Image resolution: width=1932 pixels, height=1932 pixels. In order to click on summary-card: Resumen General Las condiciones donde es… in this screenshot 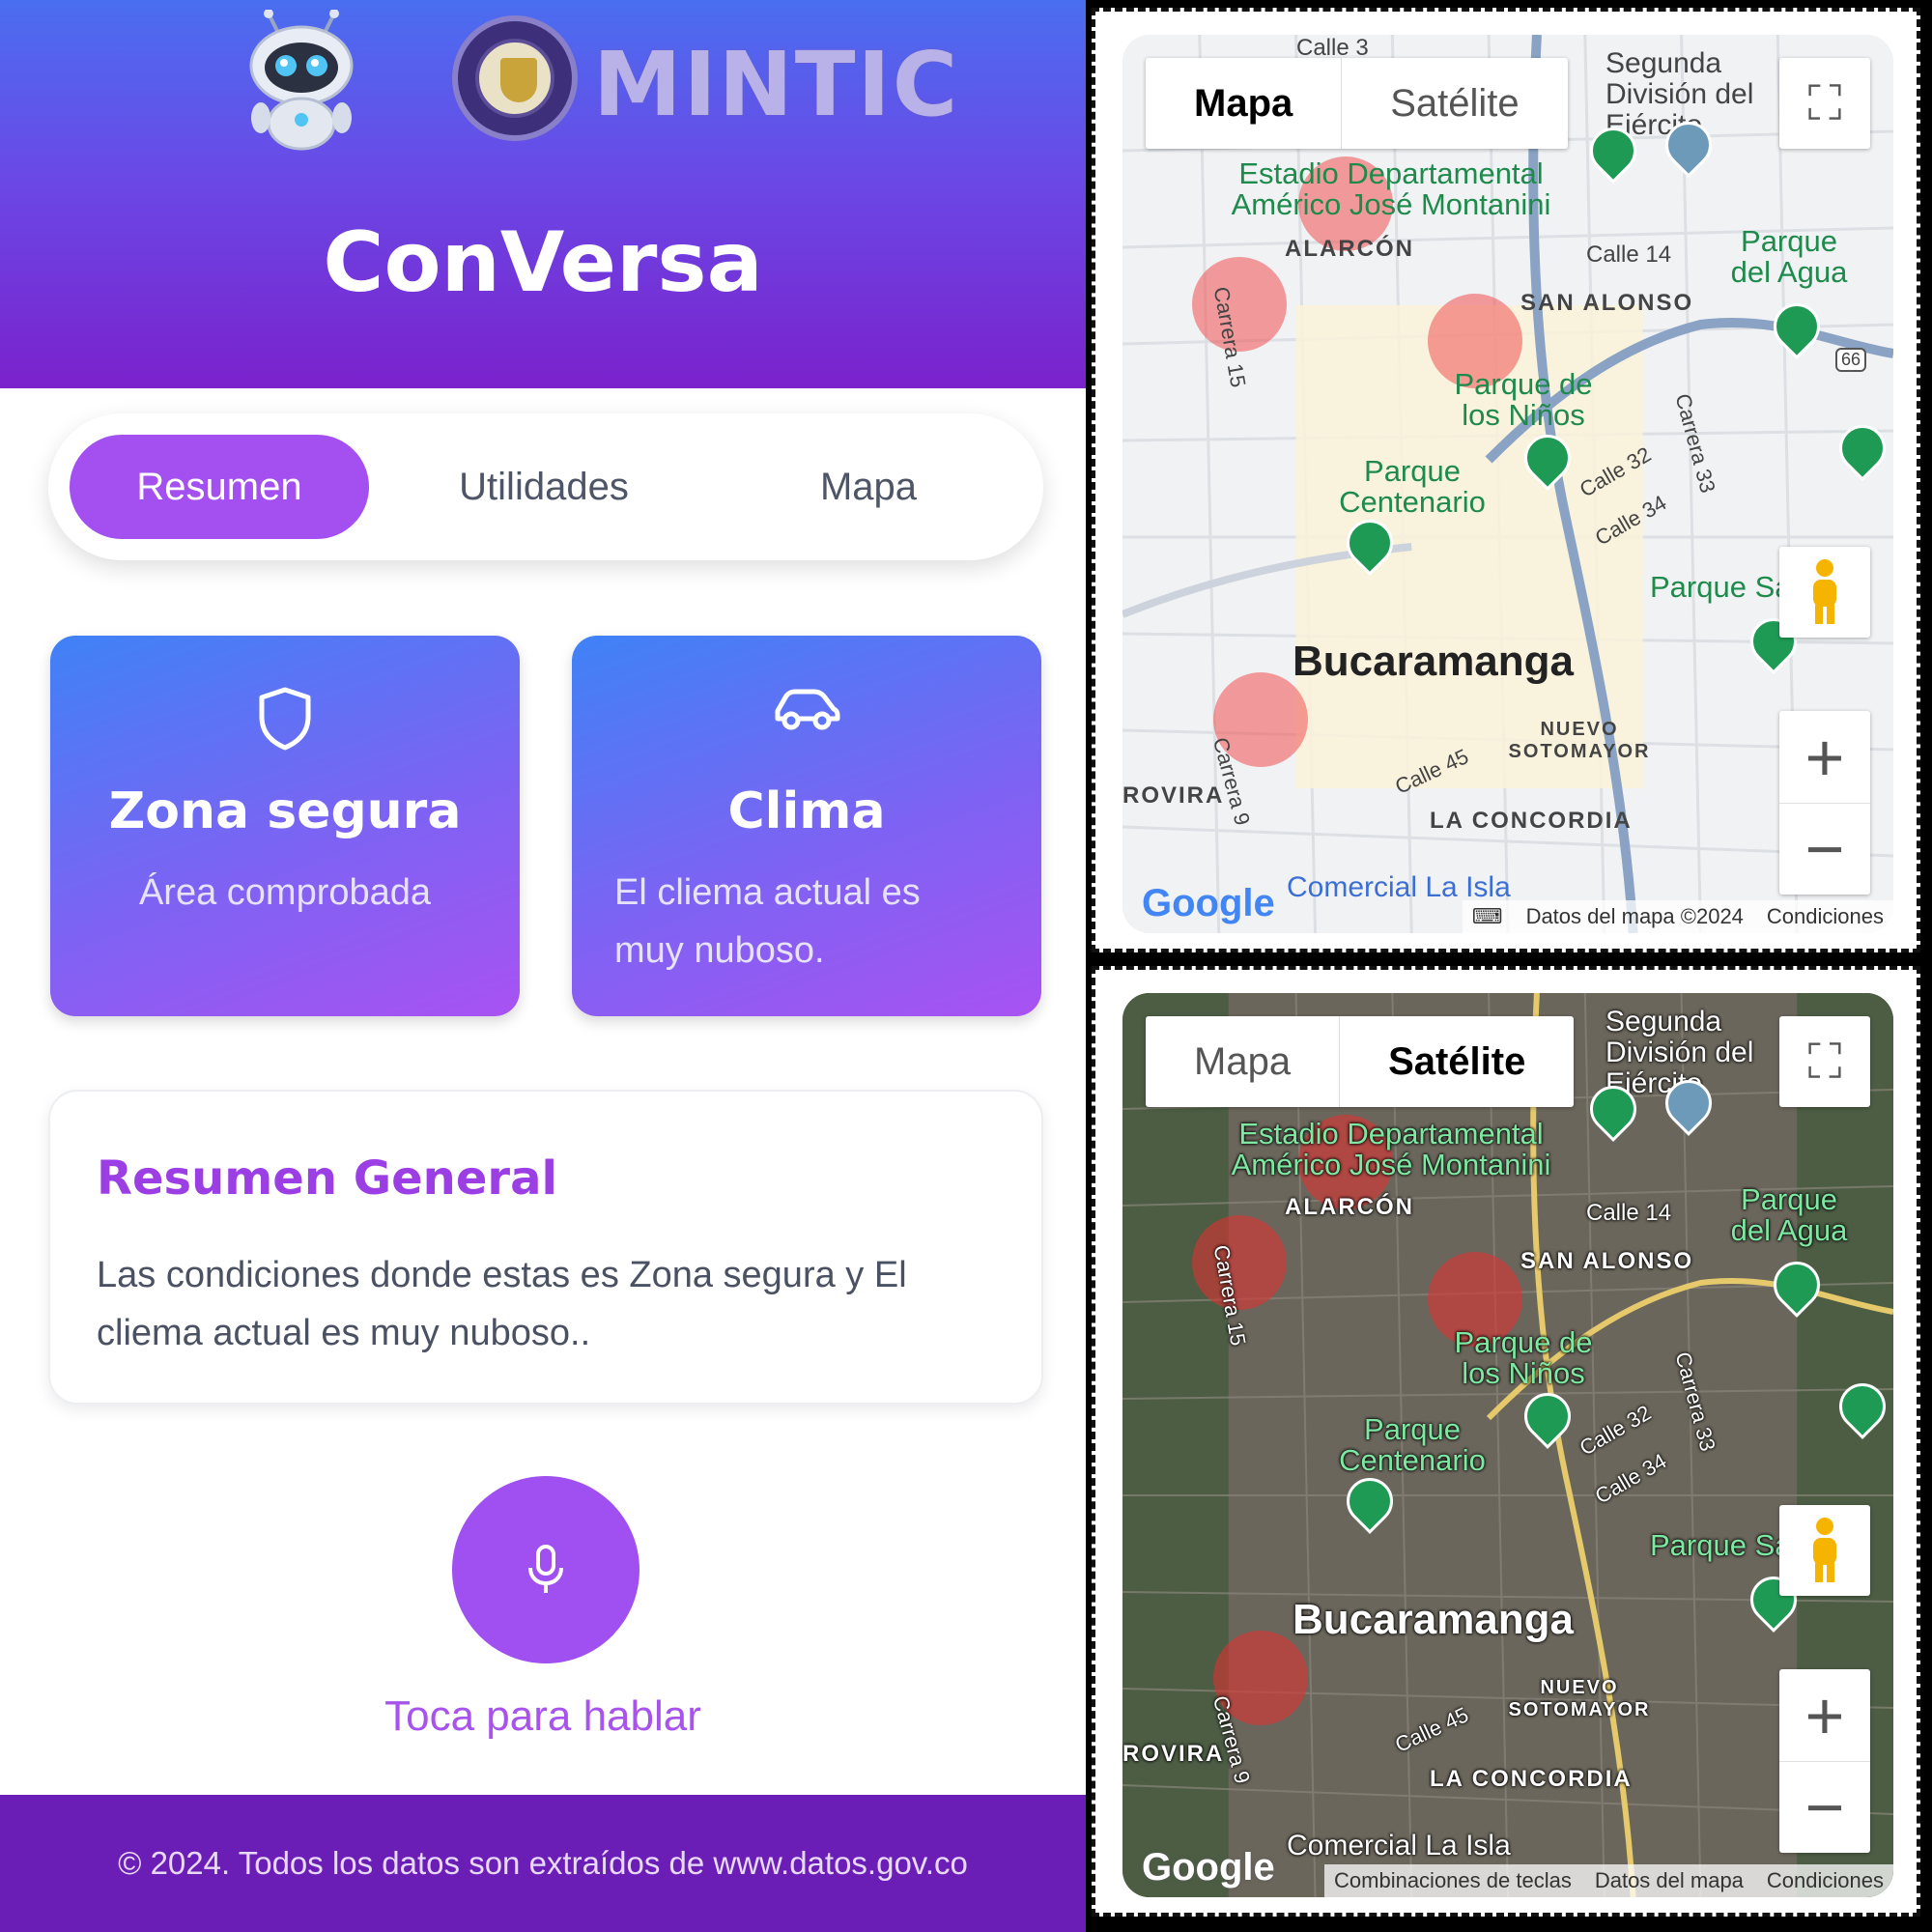, I will do `click(545, 1247)`.